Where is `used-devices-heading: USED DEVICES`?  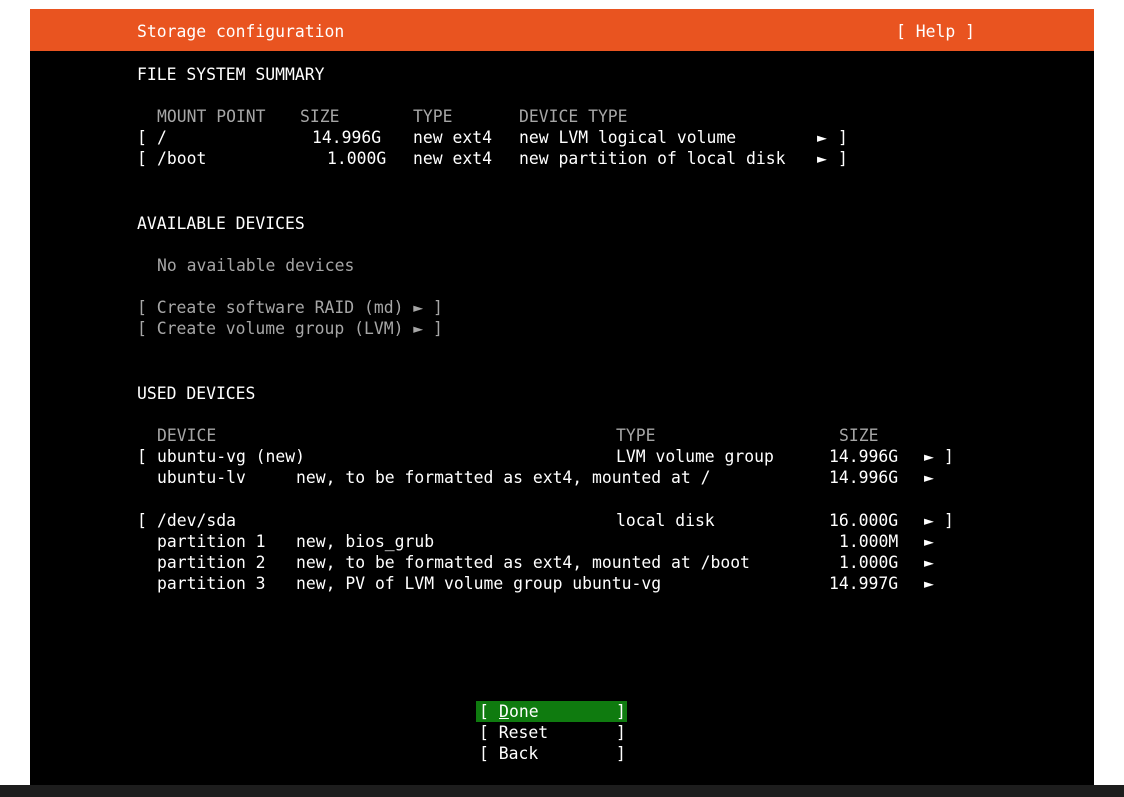 used-devices-heading: USED DEVICES is located at coordinates (196, 393).